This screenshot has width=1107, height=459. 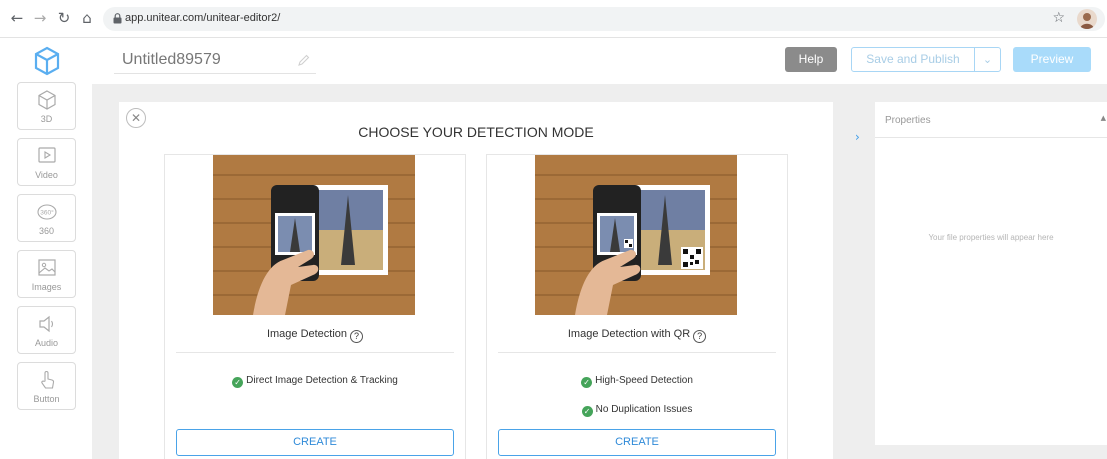 What do you see at coordinates (47, 100) in the screenshot?
I see `cube-icon` at bounding box center [47, 100].